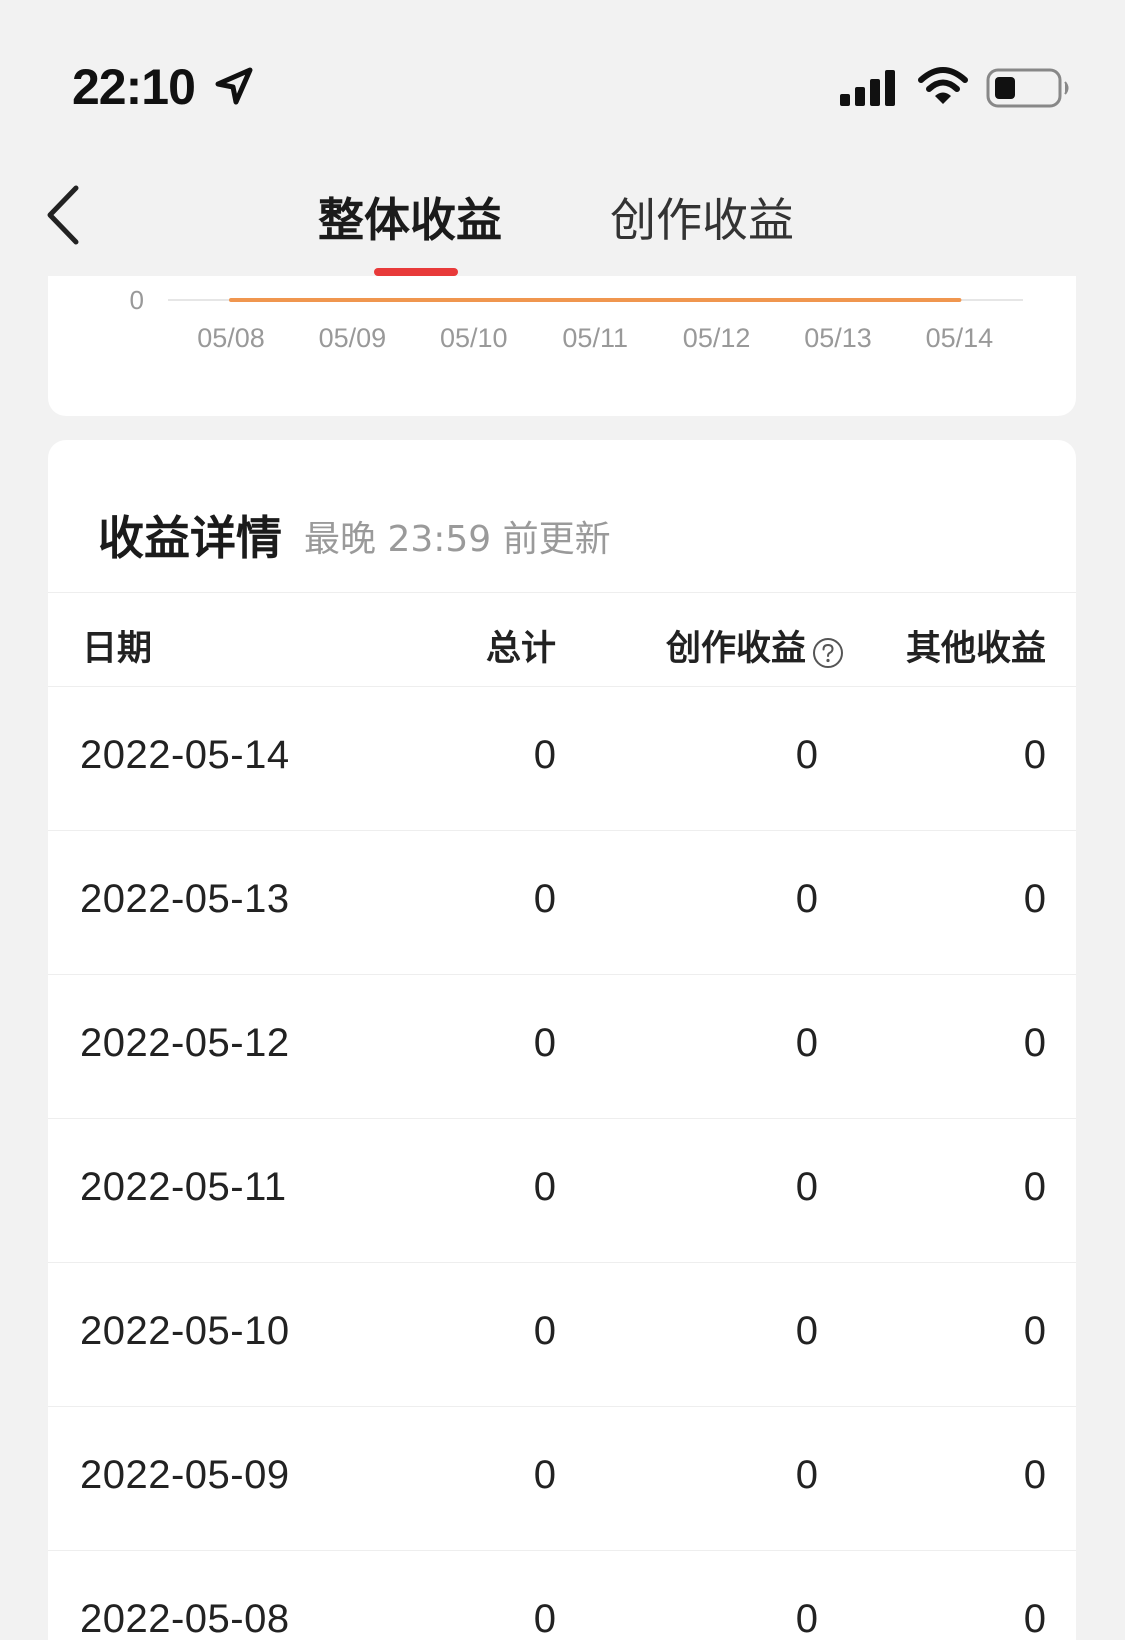 The width and height of the screenshot is (1125, 1640). What do you see at coordinates (234, 86) in the screenshot?
I see `location-arrow-icon` at bounding box center [234, 86].